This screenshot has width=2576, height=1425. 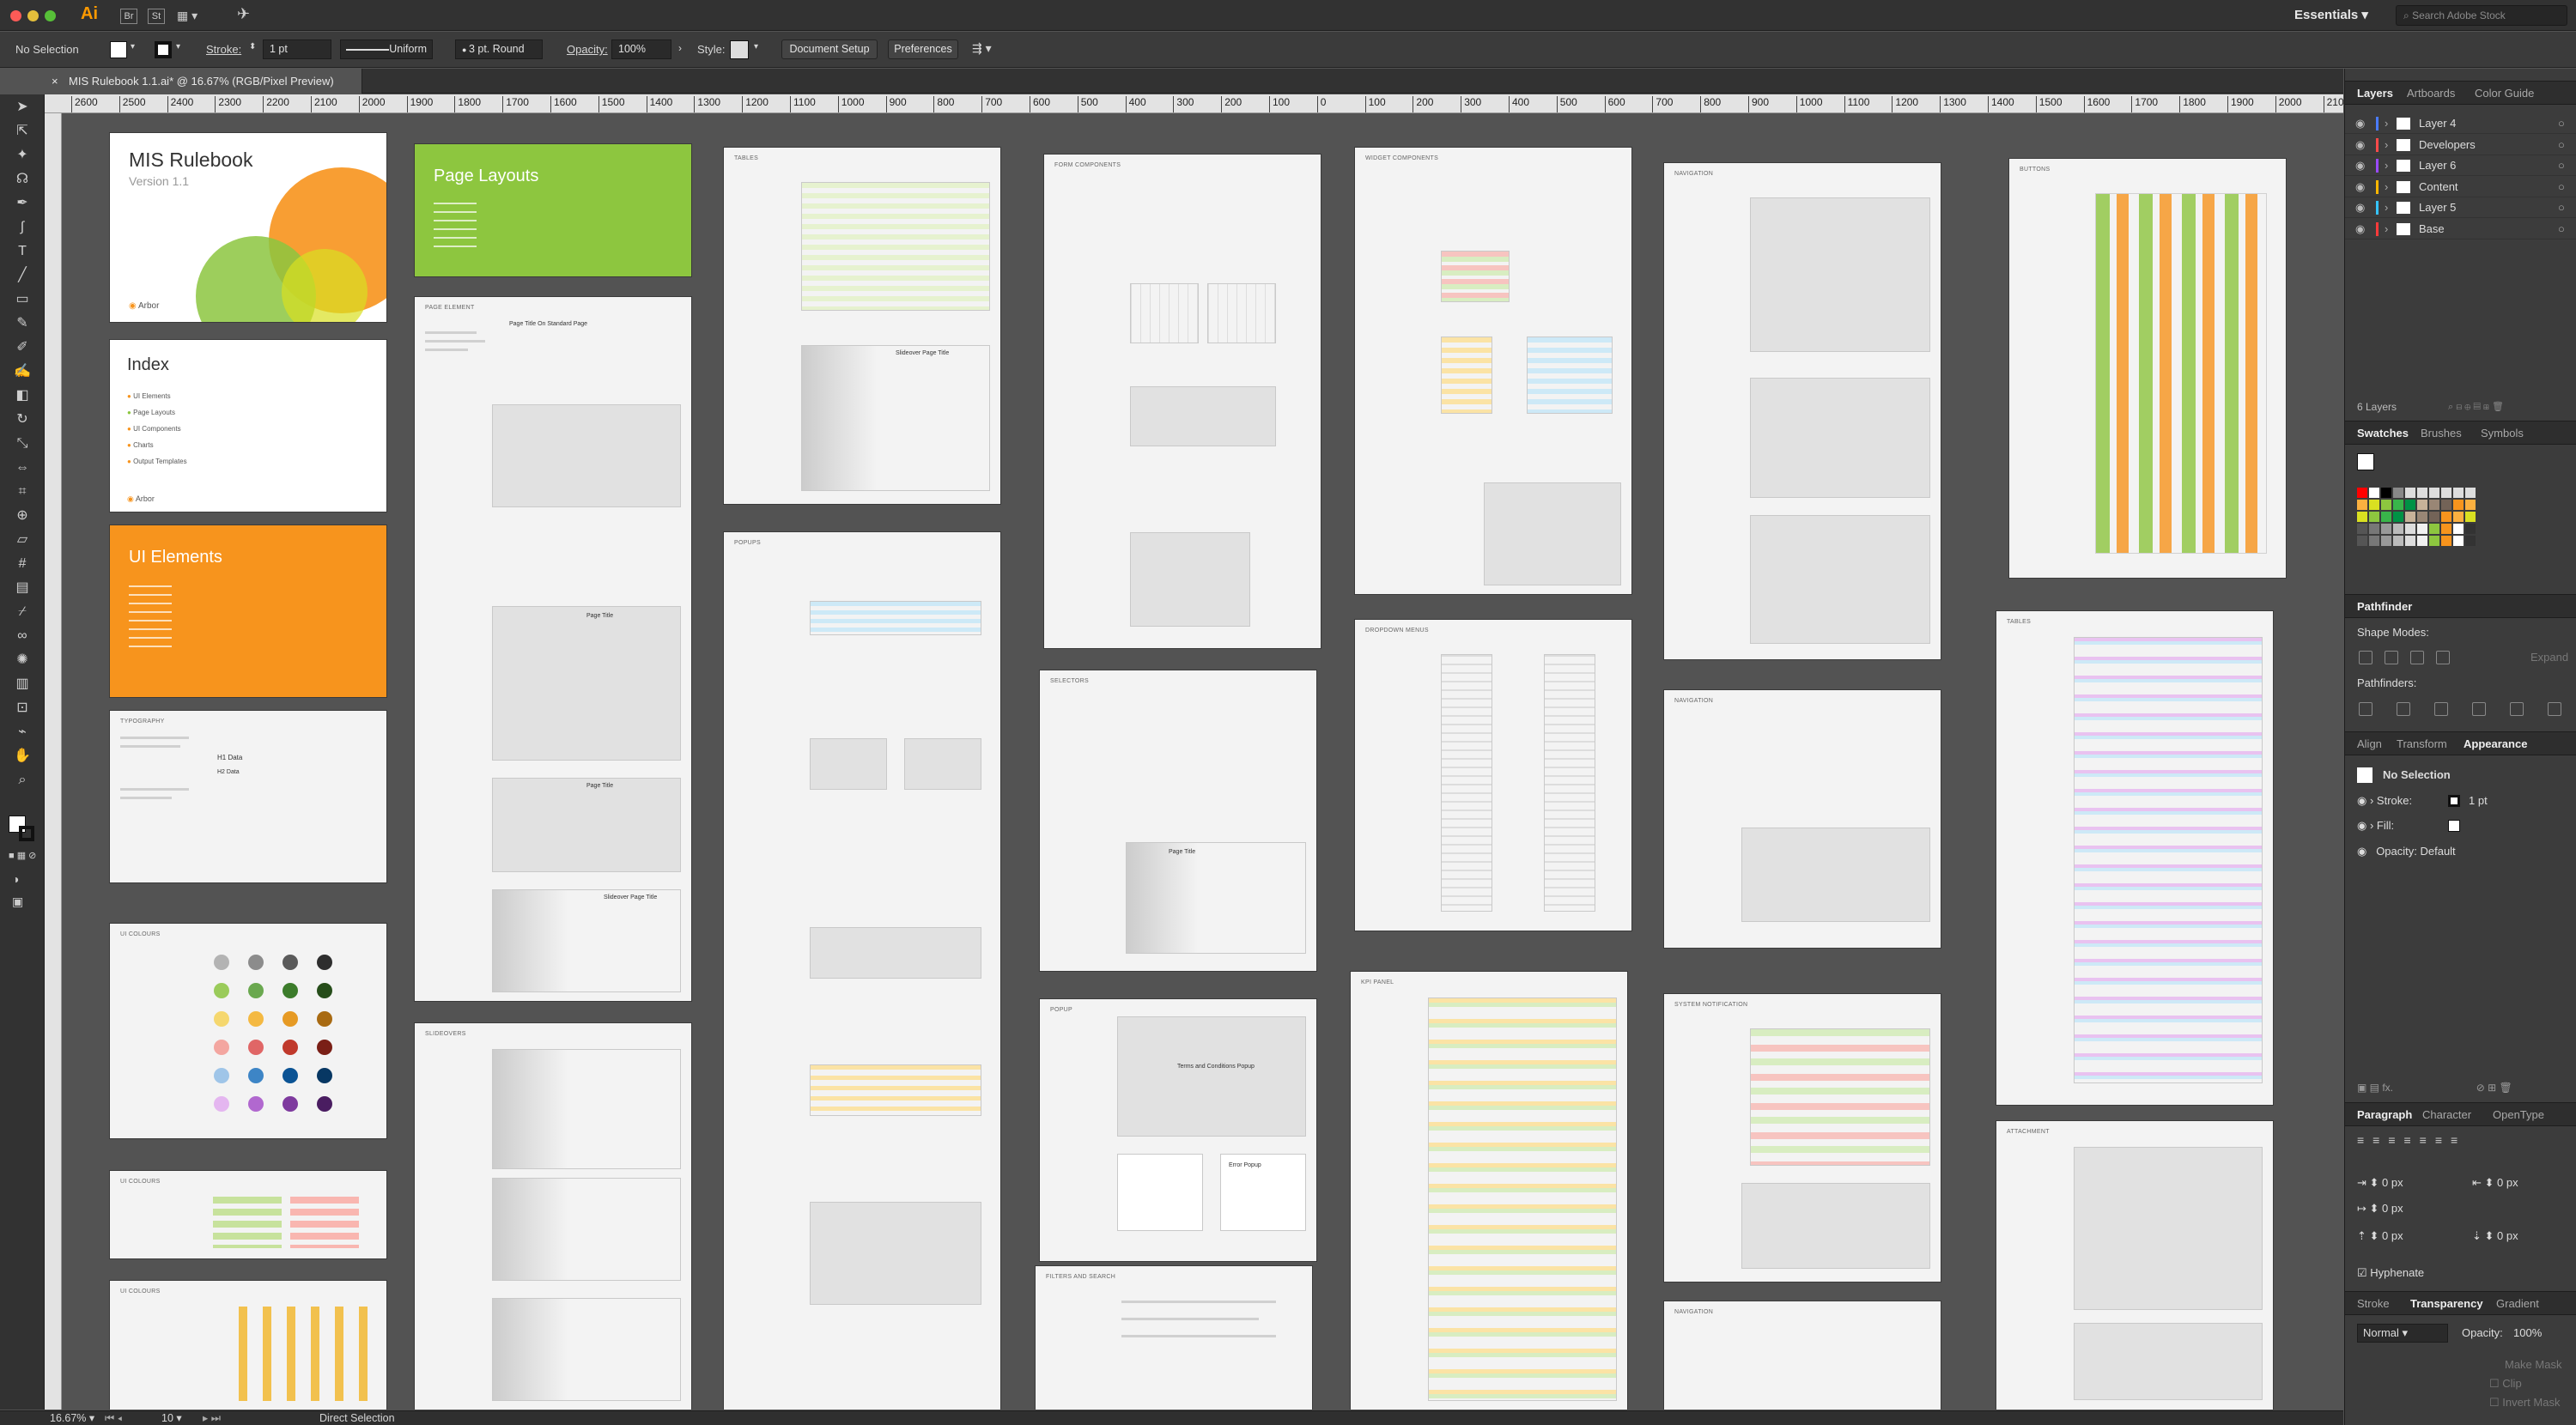 I want to click on index-item: ● UI Components, so click(x=157, y=429).